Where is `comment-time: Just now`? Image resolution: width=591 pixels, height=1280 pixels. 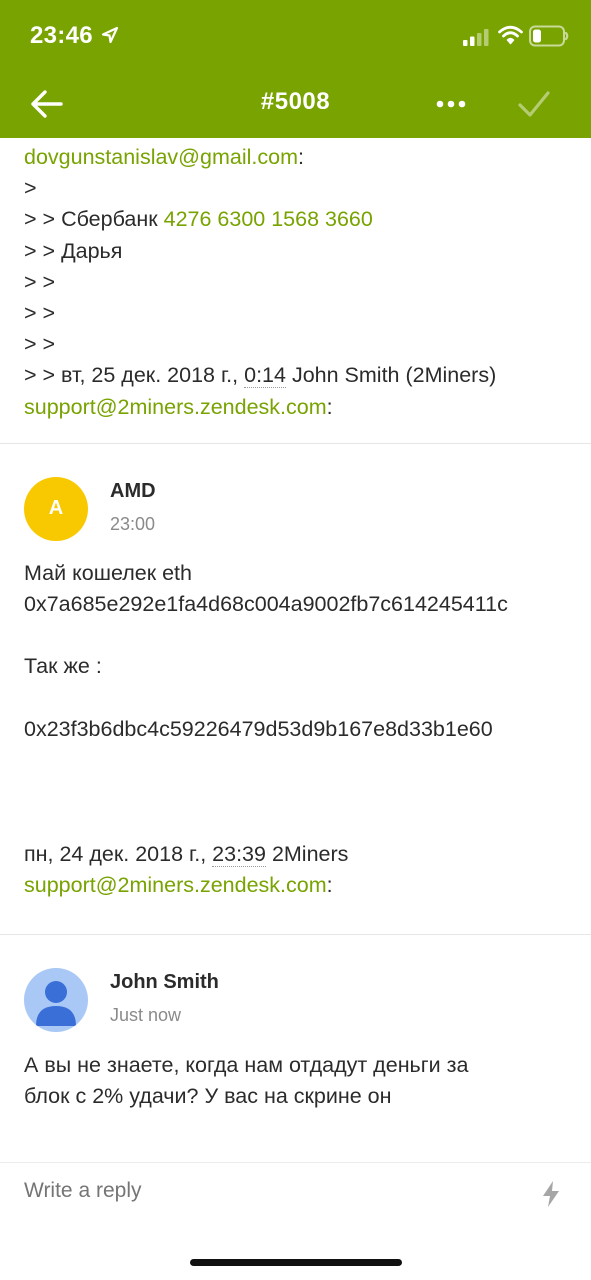 comment-time: Just now is located at coordinates (146, 1014).